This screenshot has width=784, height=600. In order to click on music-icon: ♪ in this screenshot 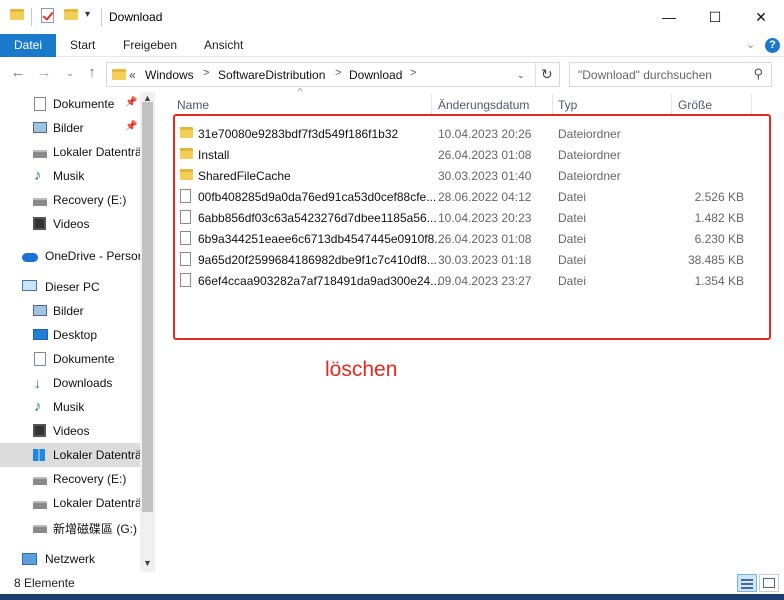, I will do `click(38, 406)`.